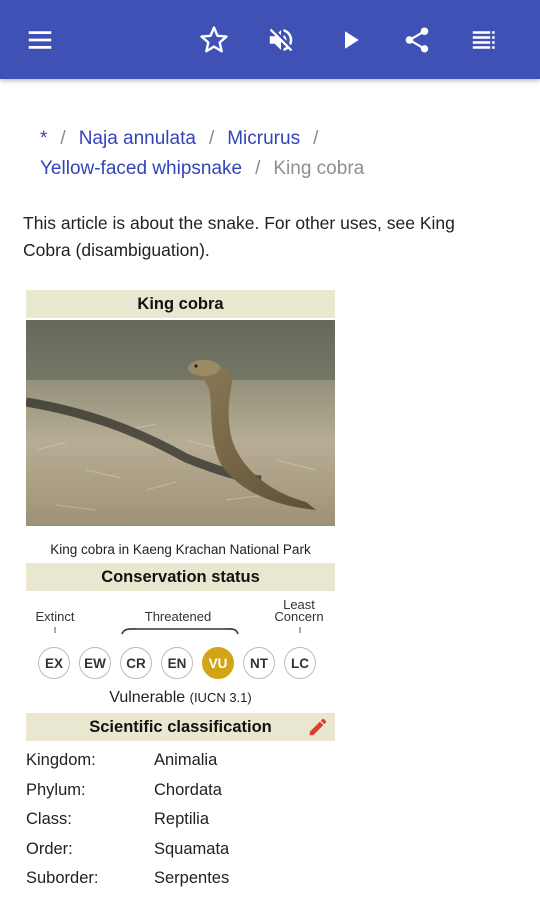 This screenshot has height=900, width=540. Describe the element at coordinates (220, 697) in the screenshot. I see `status-source: (IUCN 3.1)` at that location.